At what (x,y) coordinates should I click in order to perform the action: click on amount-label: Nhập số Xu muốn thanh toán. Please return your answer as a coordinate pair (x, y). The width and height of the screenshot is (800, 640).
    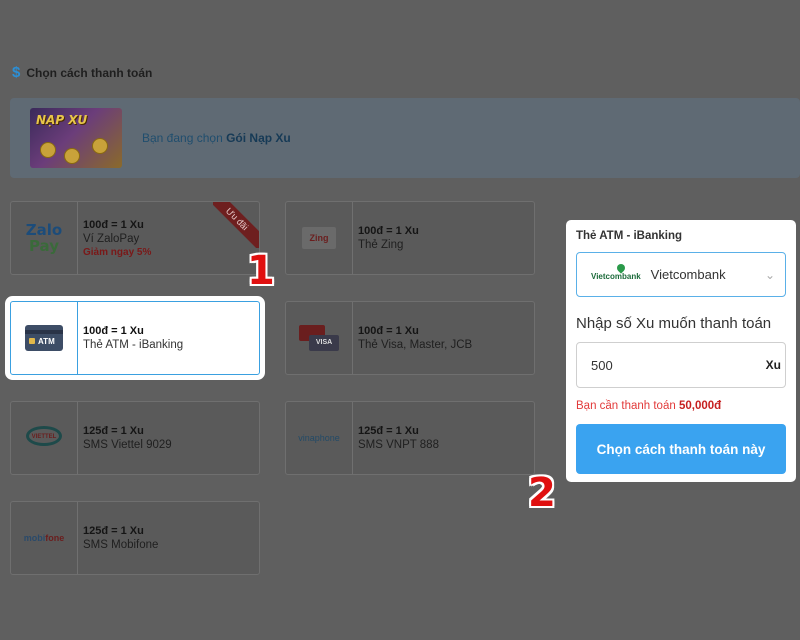
    Looking at the image, I should click on (674, 323).